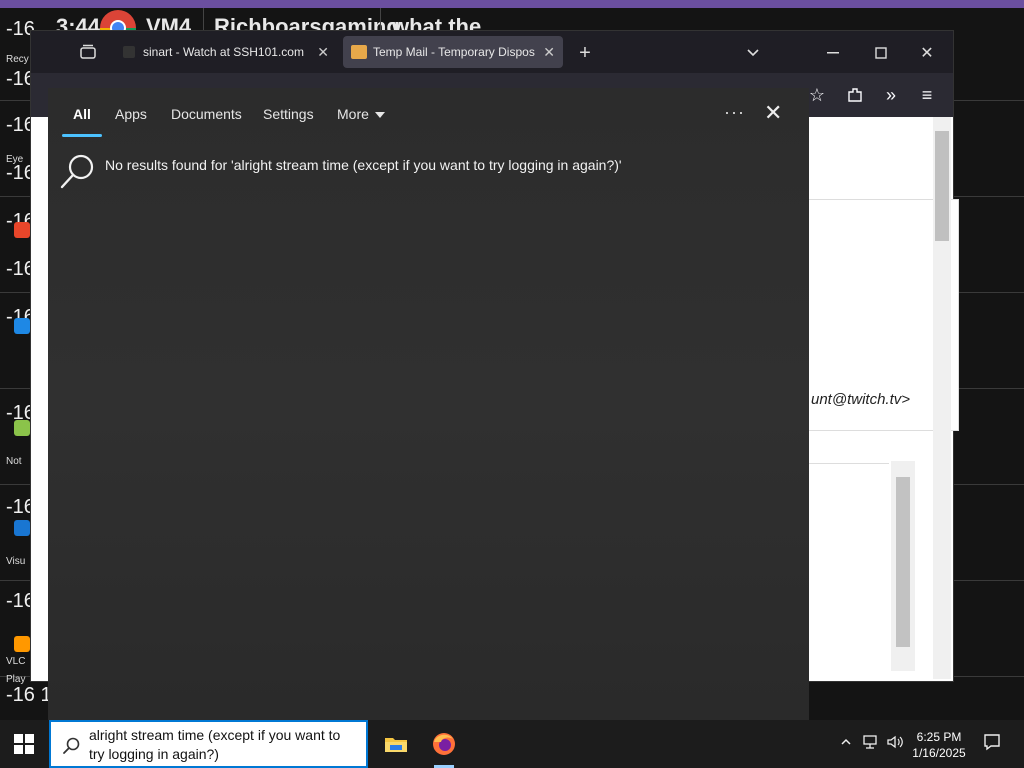  I want to click on sender-email: unt@twitch.tv>, so click(861, 399).